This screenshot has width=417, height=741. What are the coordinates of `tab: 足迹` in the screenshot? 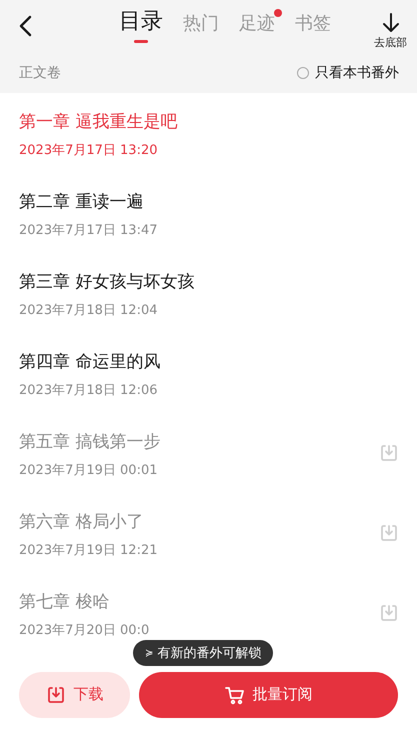 It's located at (257, 28).